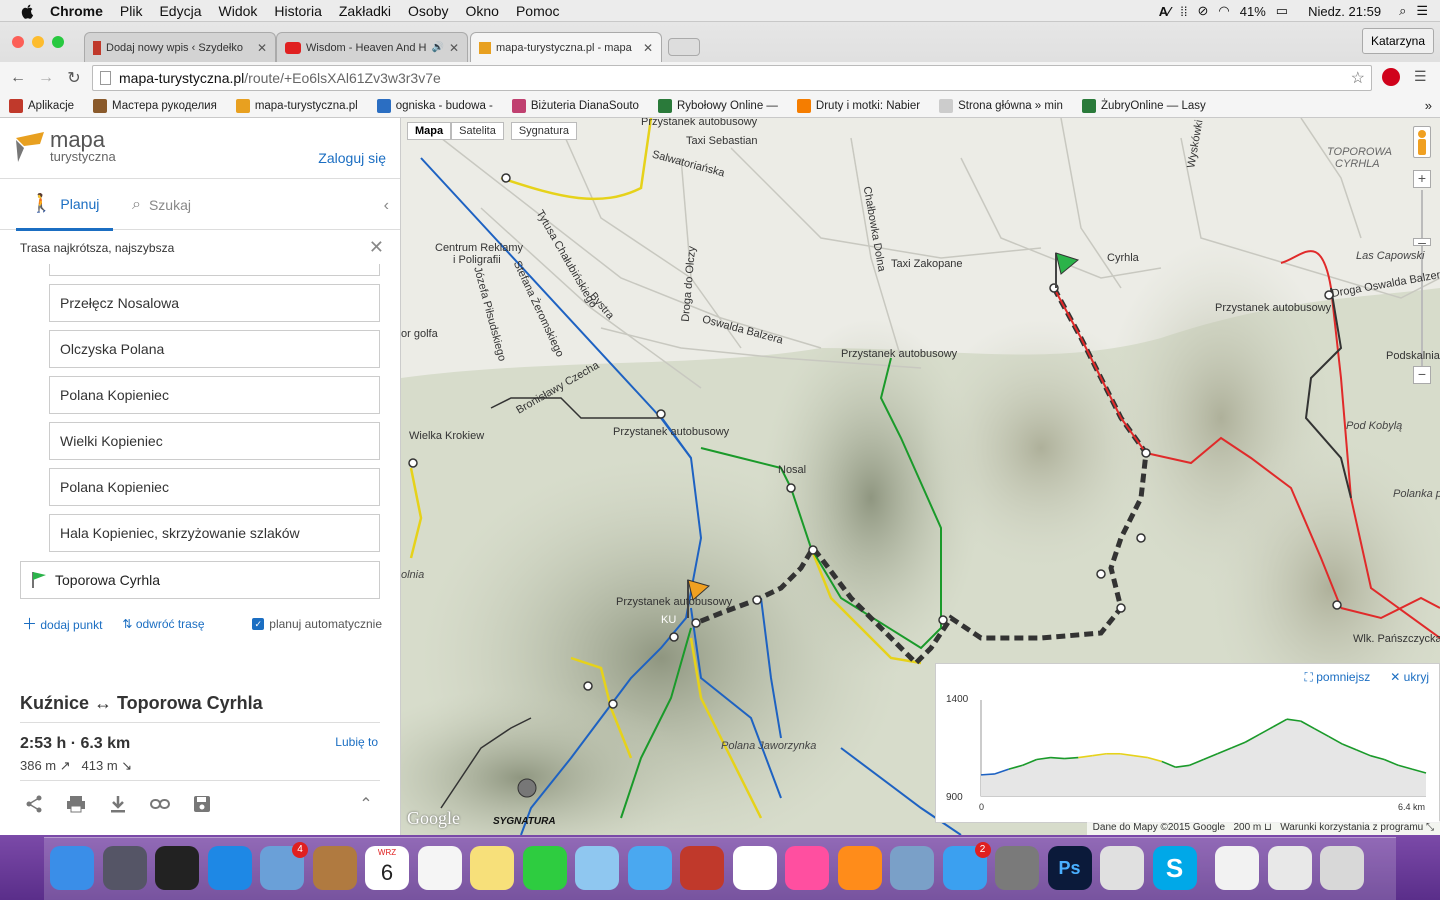  I want to click on photoshop-icon: Ps, so click(1069, 868).